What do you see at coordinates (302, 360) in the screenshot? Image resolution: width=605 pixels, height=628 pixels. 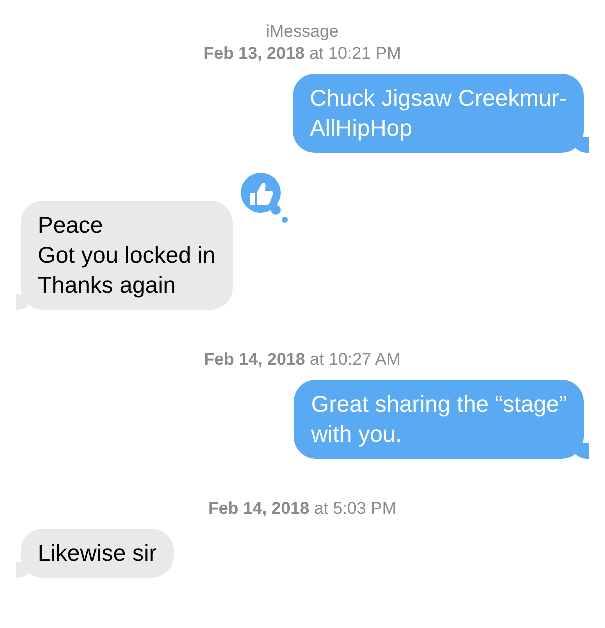 I see `timestamp: Feb 14, 2018 at 10:27 AM` at bounding box center [302, 360].